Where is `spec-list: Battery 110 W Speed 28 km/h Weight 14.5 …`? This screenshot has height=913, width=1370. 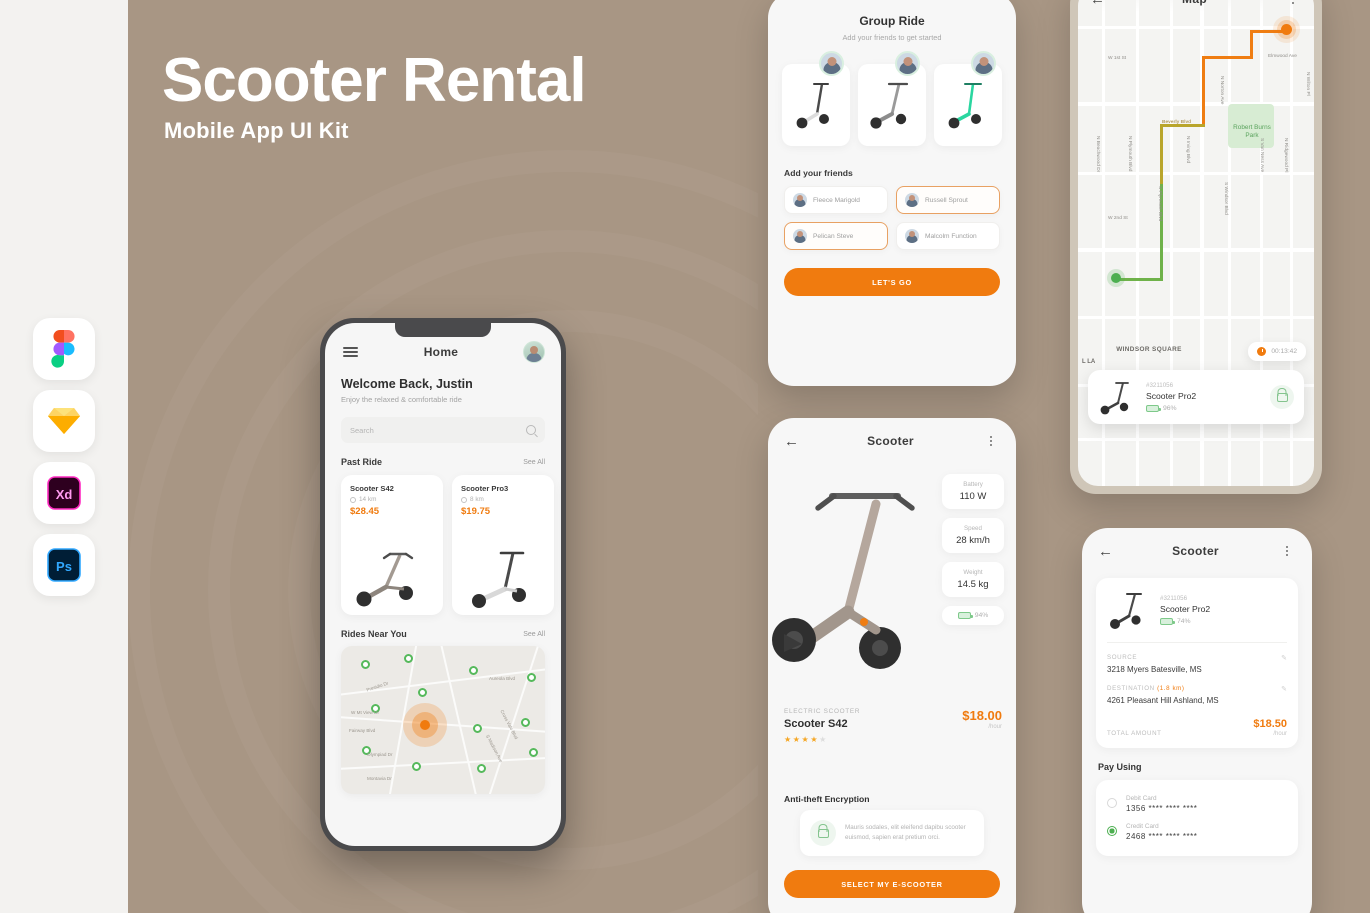
spec-list: Battery 110 W Speed 28 km/h Weight 14.5 … is located at coordinates (973, 549).